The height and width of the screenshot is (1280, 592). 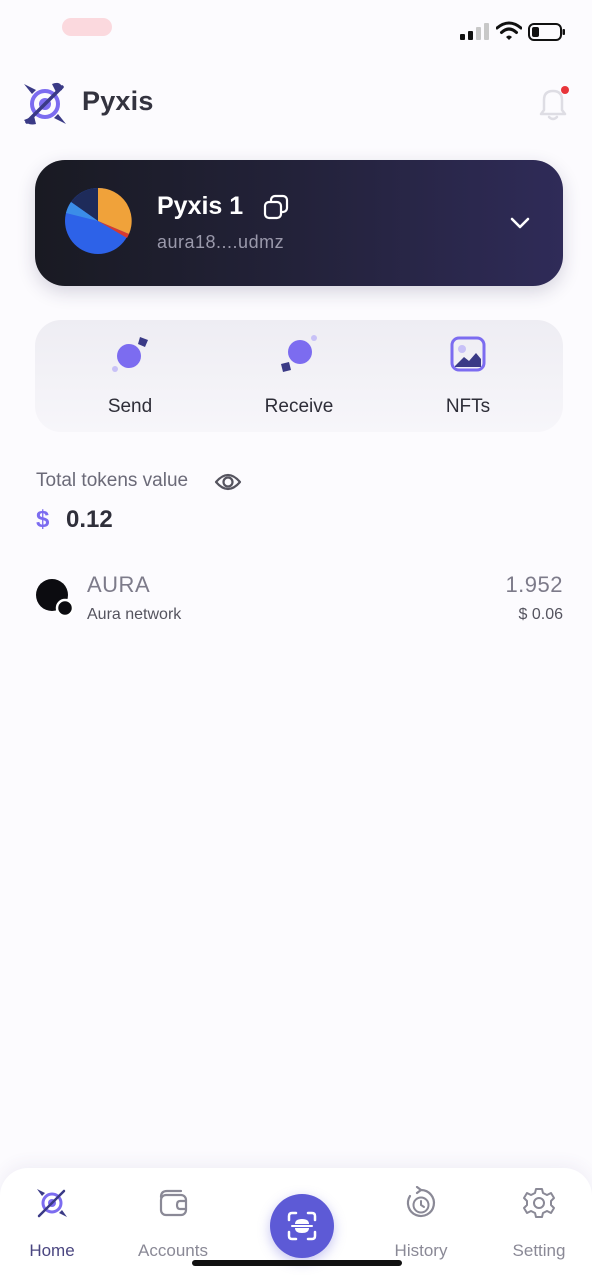 I want to click on token-fiat-value: $ 0.06, so click(x=540, y=614).